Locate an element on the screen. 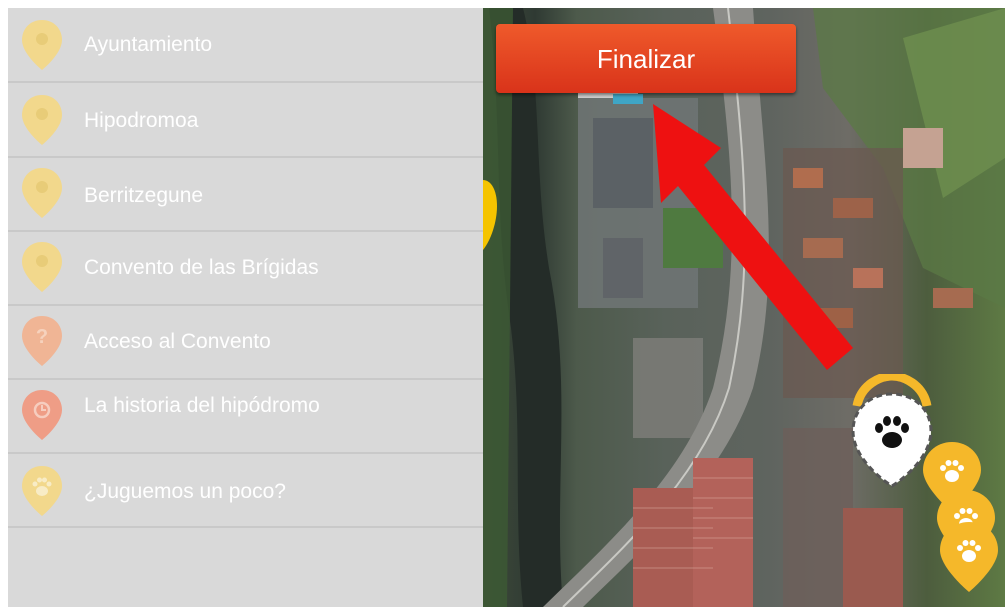 The image size is (1005, 607). list-item: ? Acceso al Convento is located at coordinates (245, 343).